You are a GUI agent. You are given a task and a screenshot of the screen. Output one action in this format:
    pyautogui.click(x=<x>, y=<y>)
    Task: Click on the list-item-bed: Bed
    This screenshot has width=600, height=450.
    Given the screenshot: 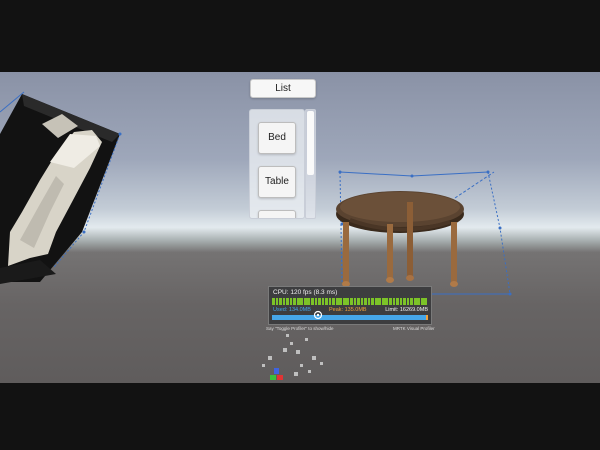 What is the action you would take?
    pyautogui.click(x=277, y=138)
    